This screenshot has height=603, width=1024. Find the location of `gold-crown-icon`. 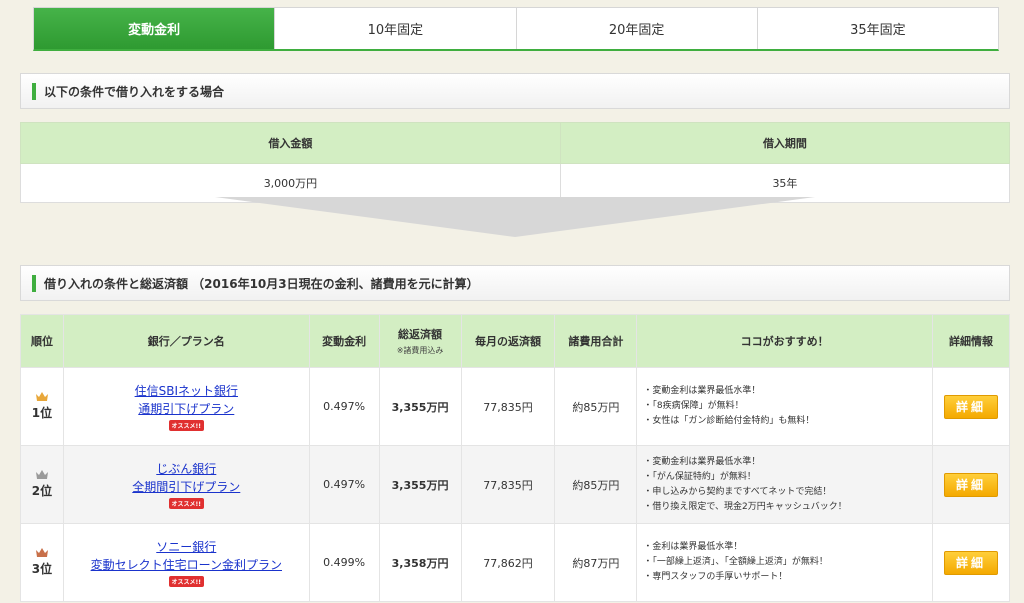

gold-crown-icon is located at coordinates (41, 396).